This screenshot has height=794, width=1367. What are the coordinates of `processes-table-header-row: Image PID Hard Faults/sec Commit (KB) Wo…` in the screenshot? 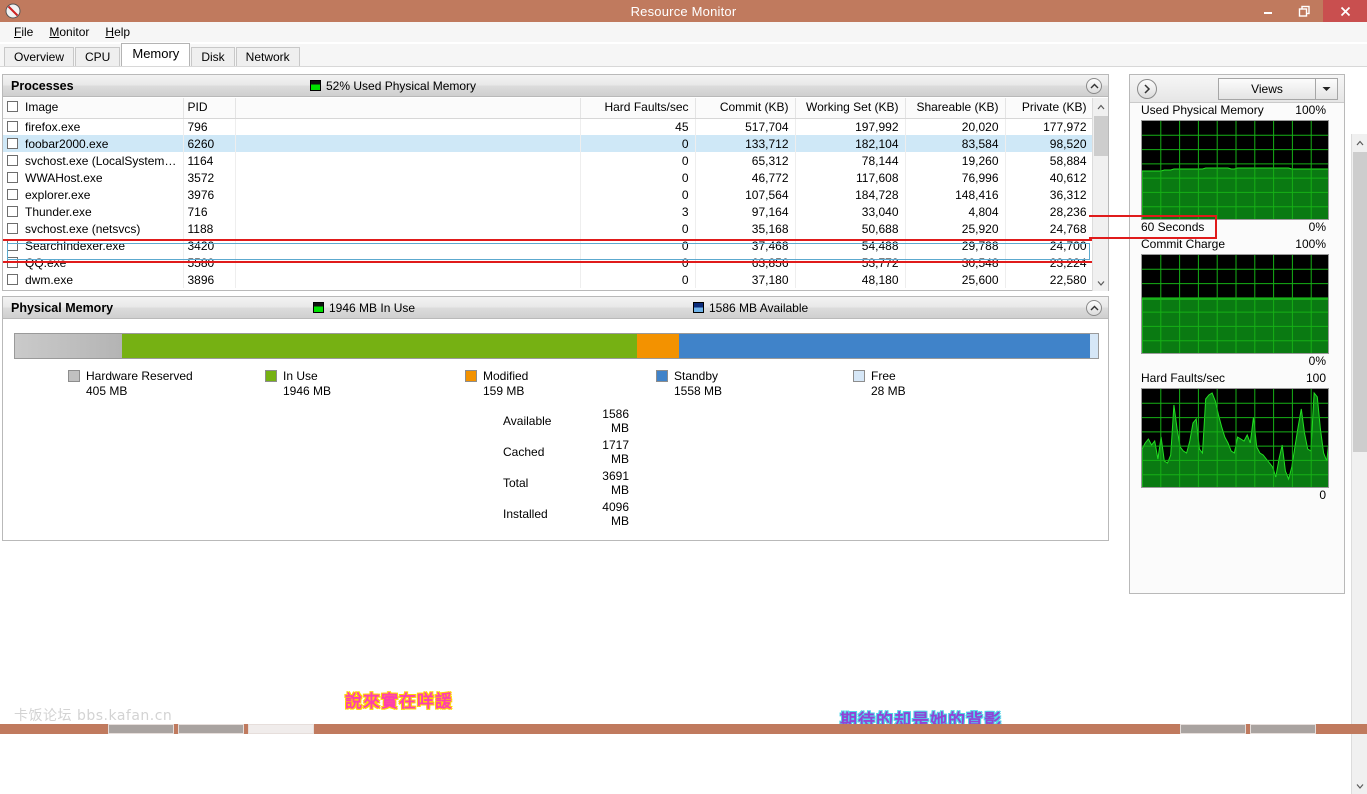 It's located at (548, 108).